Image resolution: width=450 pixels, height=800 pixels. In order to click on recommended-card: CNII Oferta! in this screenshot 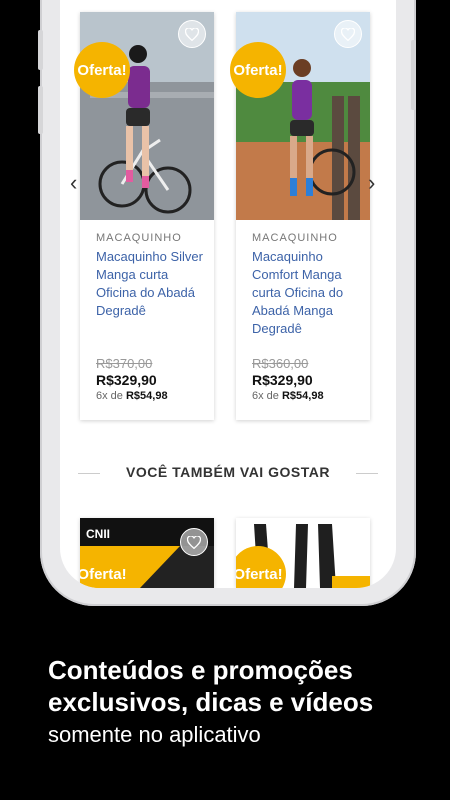, I will do `click(147, 553)`.